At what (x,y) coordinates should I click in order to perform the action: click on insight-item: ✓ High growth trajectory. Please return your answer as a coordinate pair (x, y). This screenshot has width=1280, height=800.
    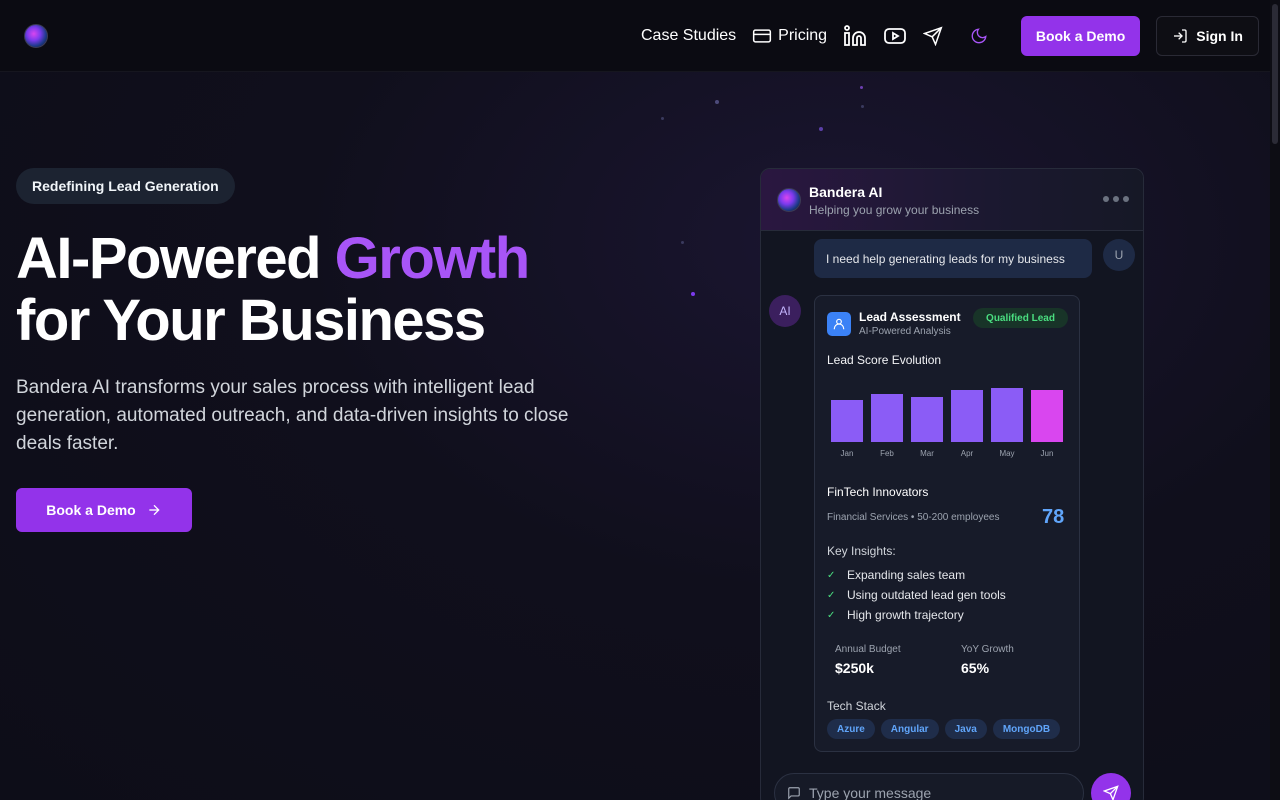
    Looking at the image, I should click on (895, 615).